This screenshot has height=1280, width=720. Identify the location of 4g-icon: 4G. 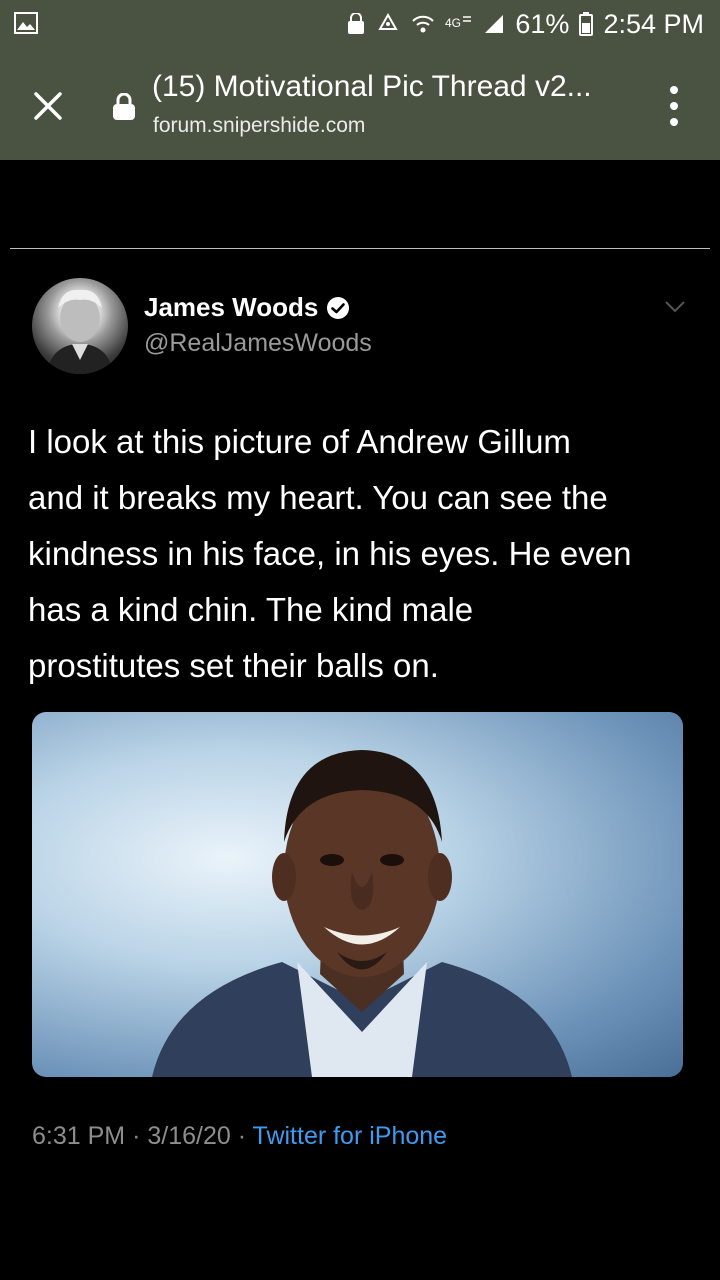
(458, 23).